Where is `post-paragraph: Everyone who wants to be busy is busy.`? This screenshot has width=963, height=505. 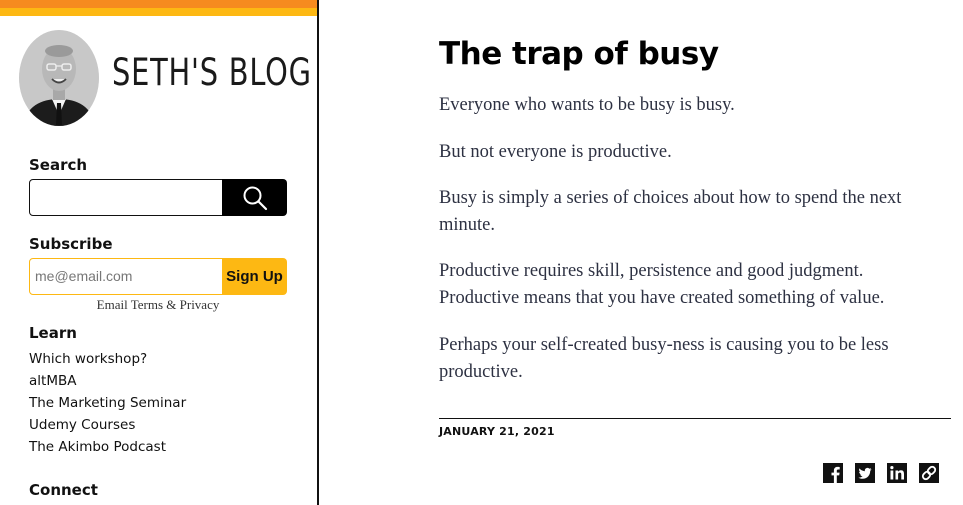
post-paragraph: Everyone who wants to be busy is busy. is located at coordinates (587, 105).